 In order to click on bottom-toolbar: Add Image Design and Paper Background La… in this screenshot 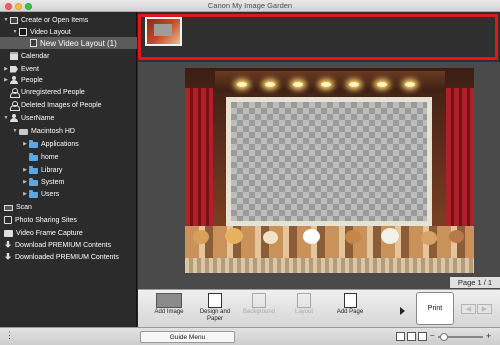, I will do `click(319, 308)`.